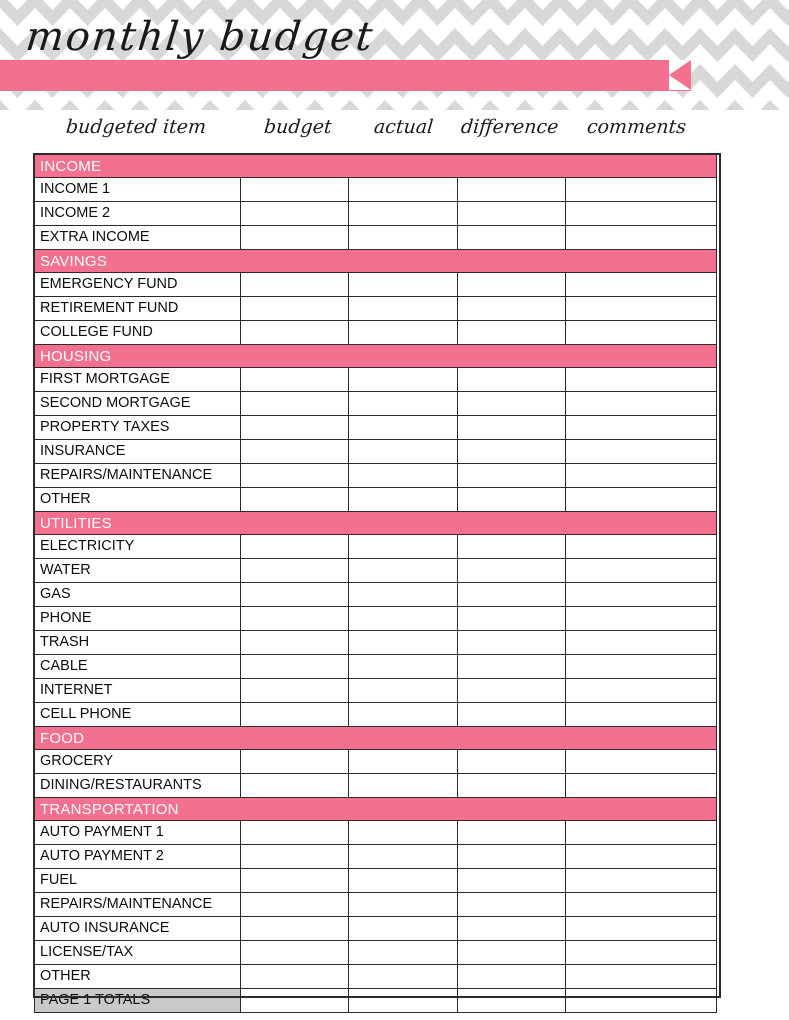 Image resolution: width=789 pixels, height=1020 pixels. Describe the element at coordinates (511, 1000) in the screenshot. I see `totals-difference-cell` at that location.